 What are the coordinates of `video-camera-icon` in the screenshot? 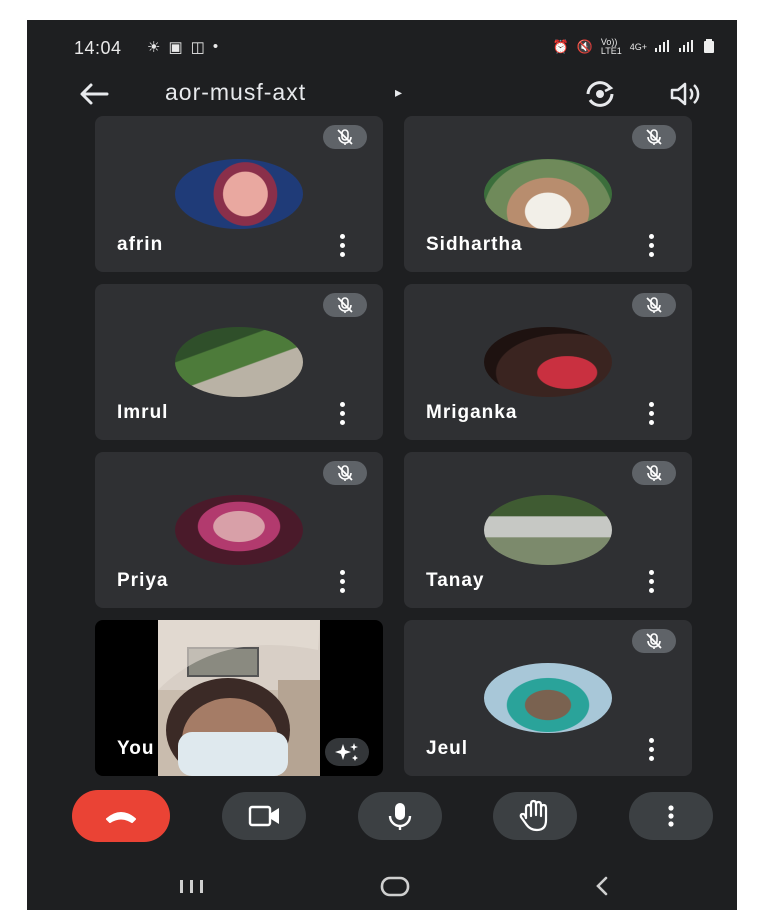 It's located at (263, 816).